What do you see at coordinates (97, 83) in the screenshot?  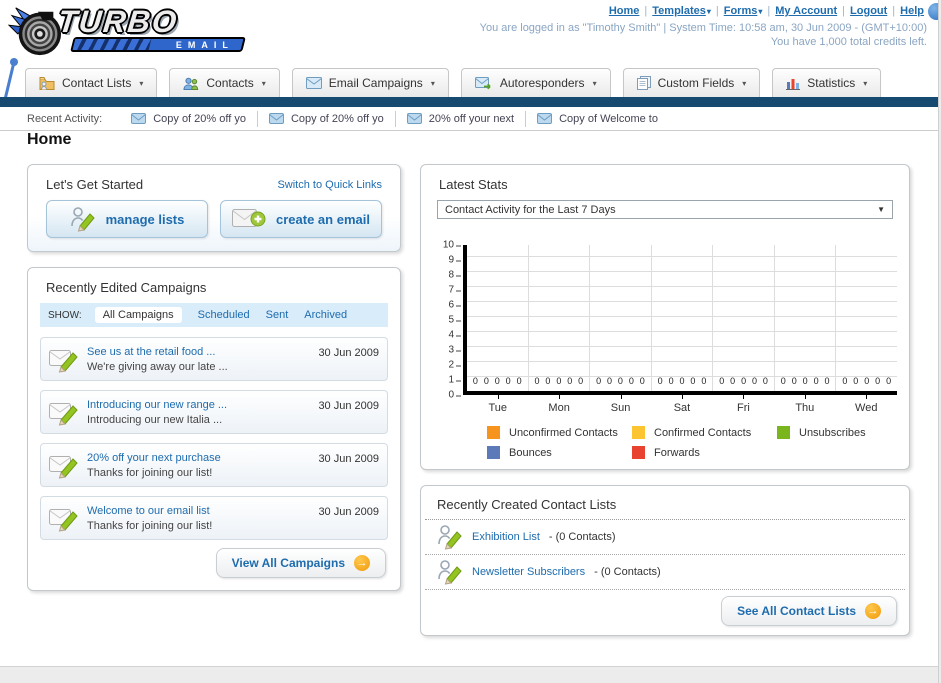 I see `tab-label: Contact Lists` at bounding box center [97, 83].